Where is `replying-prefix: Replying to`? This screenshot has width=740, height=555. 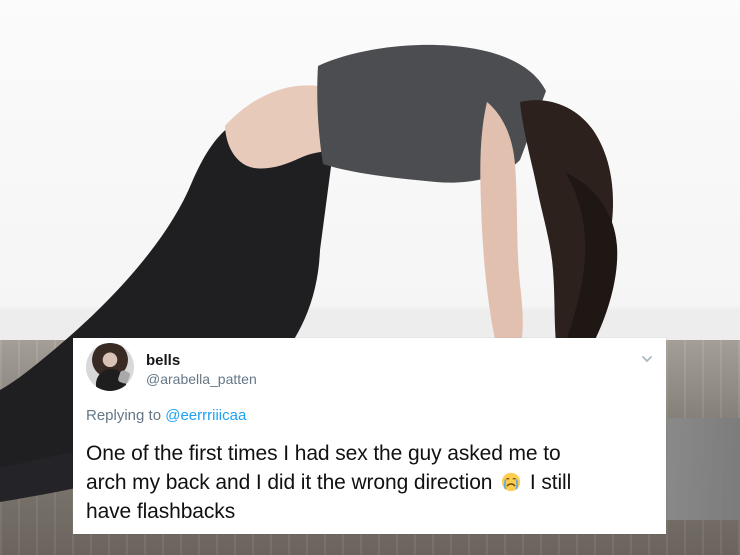 replying-prefix: Replying to is located at coordinates (124, 415).